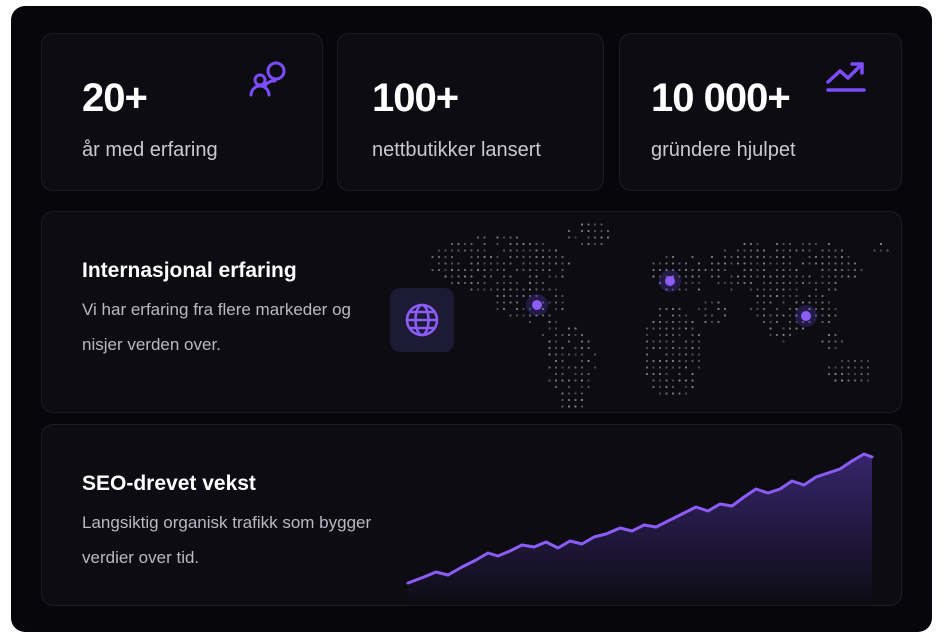 The width and height of the screenshot is (943, 639). I want to click on stat-label: år med erfaring, so click(150, 150).